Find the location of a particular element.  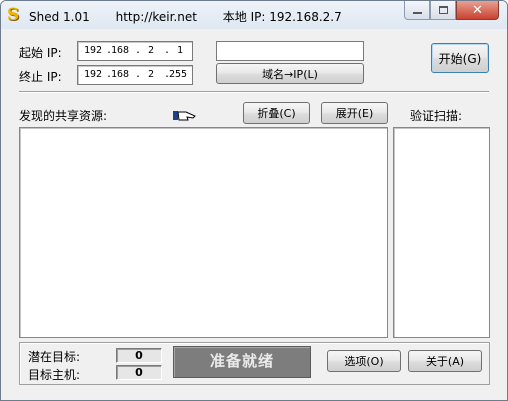

expand-button: 展开(E) is located at coordinates (354, 113).